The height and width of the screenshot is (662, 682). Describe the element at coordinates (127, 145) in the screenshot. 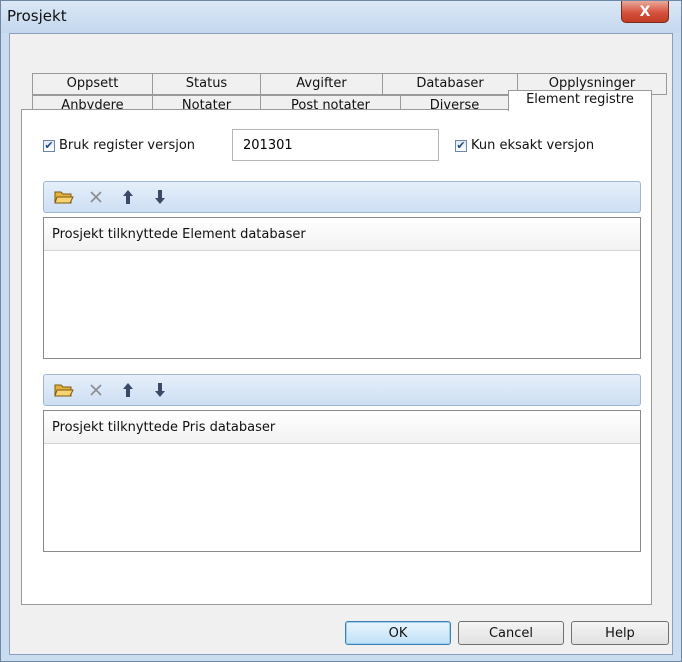

I see `use-register-version-label: Bruk register versjon` at that location.